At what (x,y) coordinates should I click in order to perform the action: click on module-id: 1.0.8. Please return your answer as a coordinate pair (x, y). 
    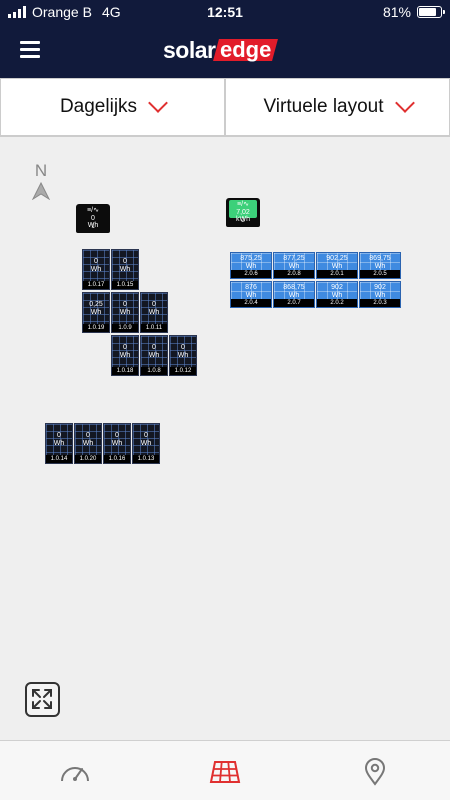
    Looking at the image, I should click on (154, 371).